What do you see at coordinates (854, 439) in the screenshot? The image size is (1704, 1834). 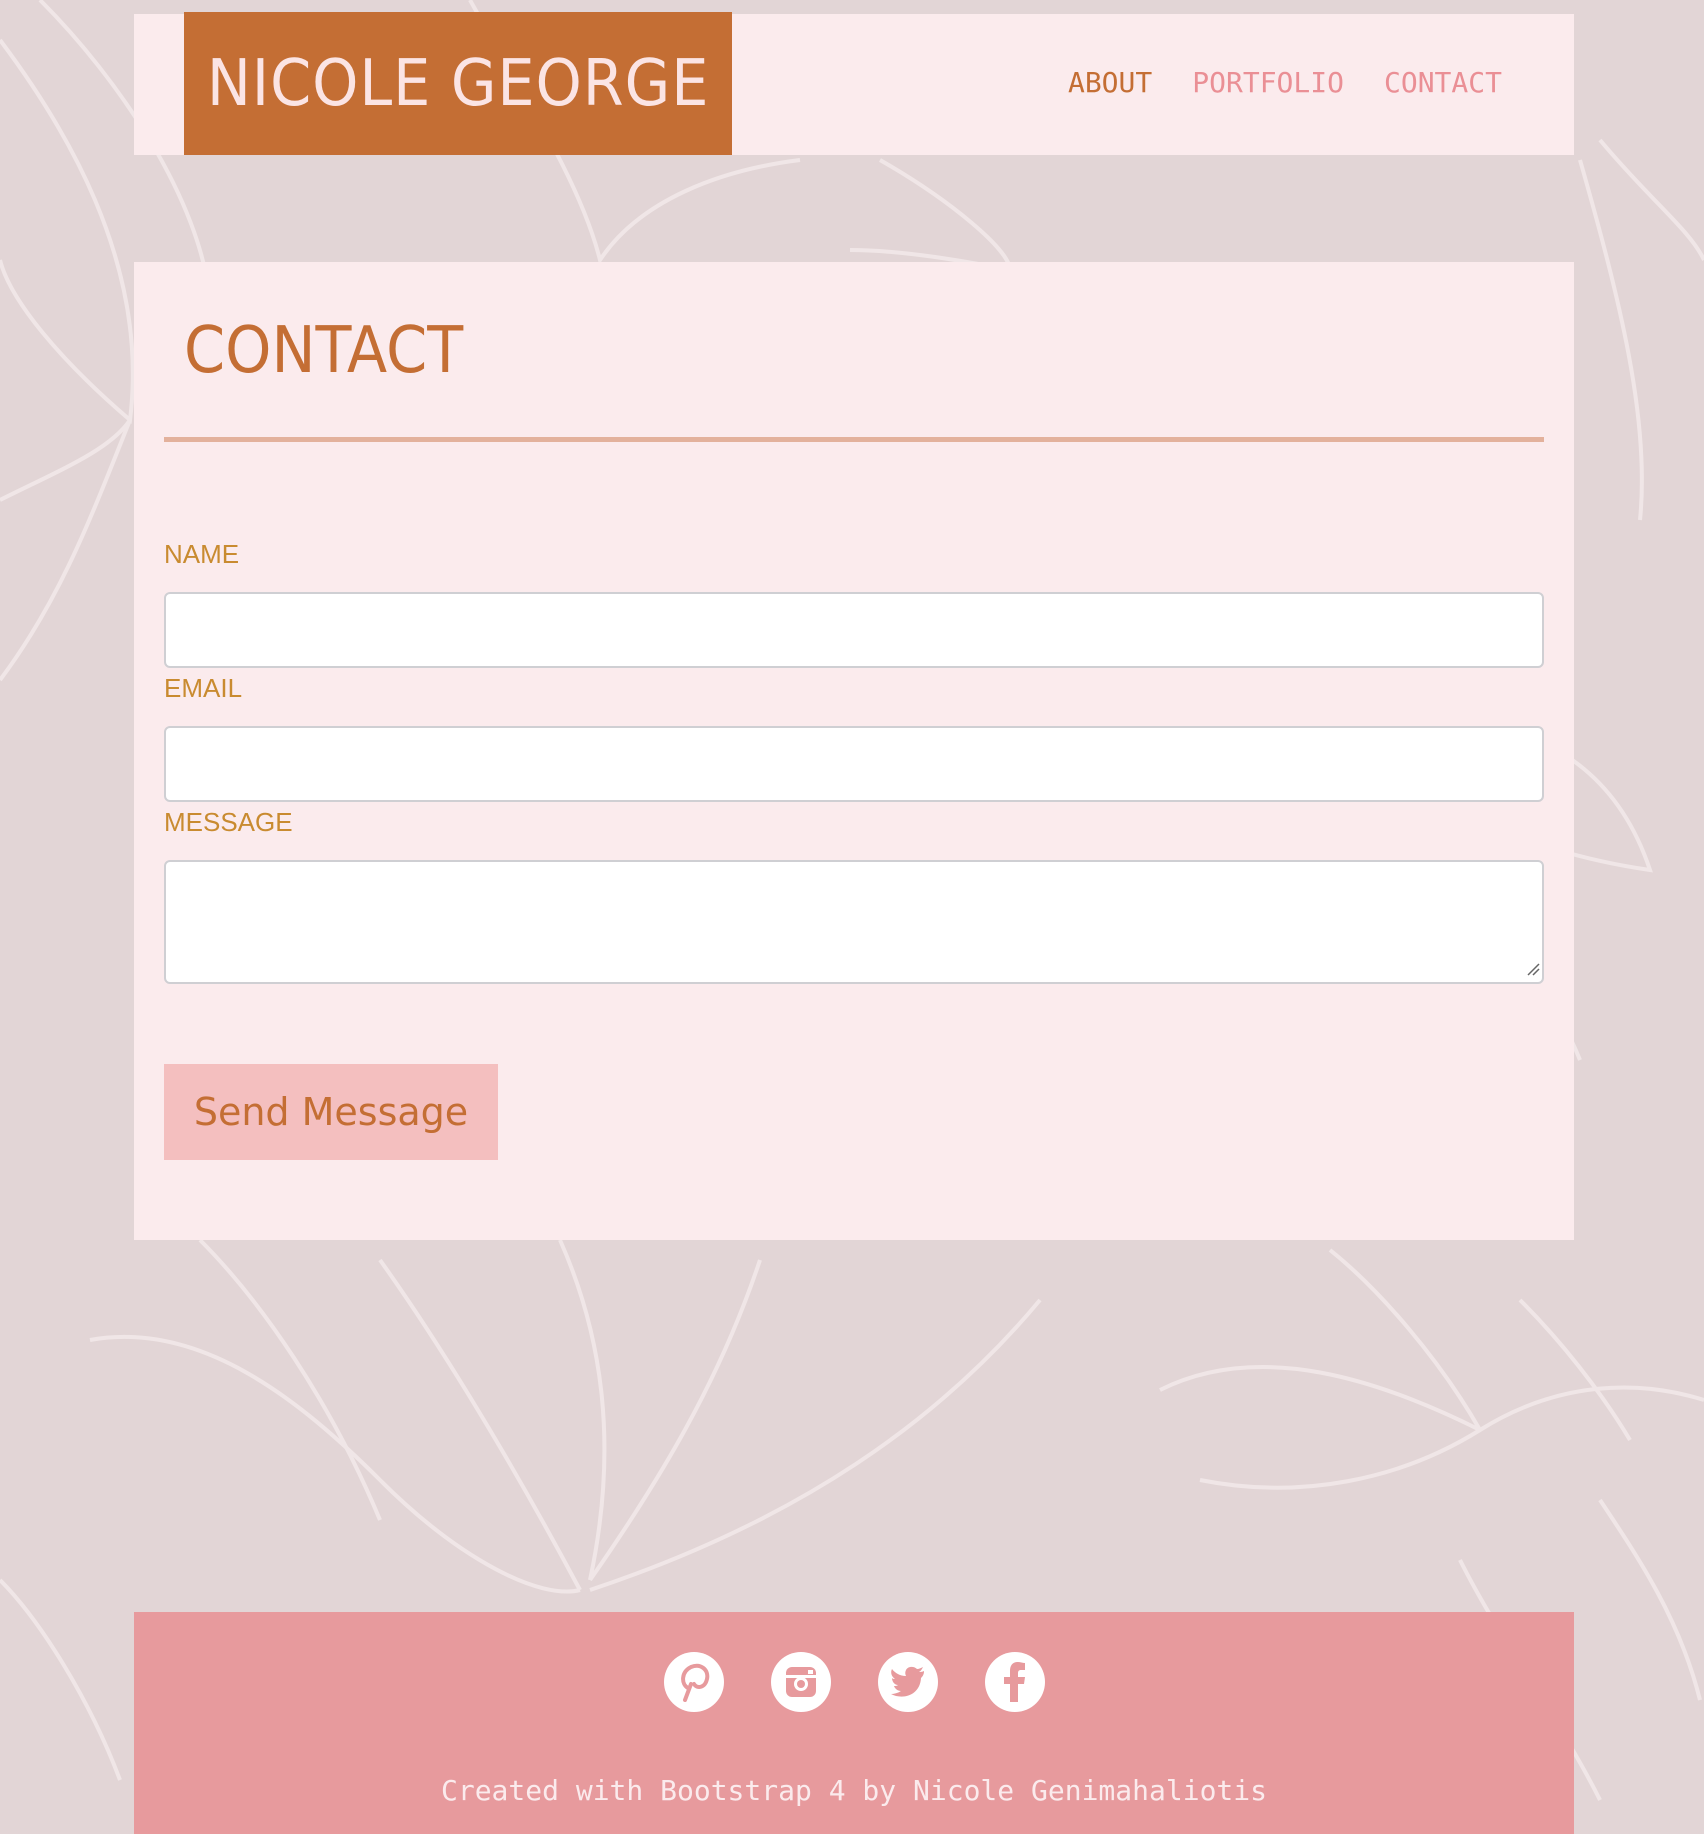 I see `title-divider` at bounding box center [854, 439].